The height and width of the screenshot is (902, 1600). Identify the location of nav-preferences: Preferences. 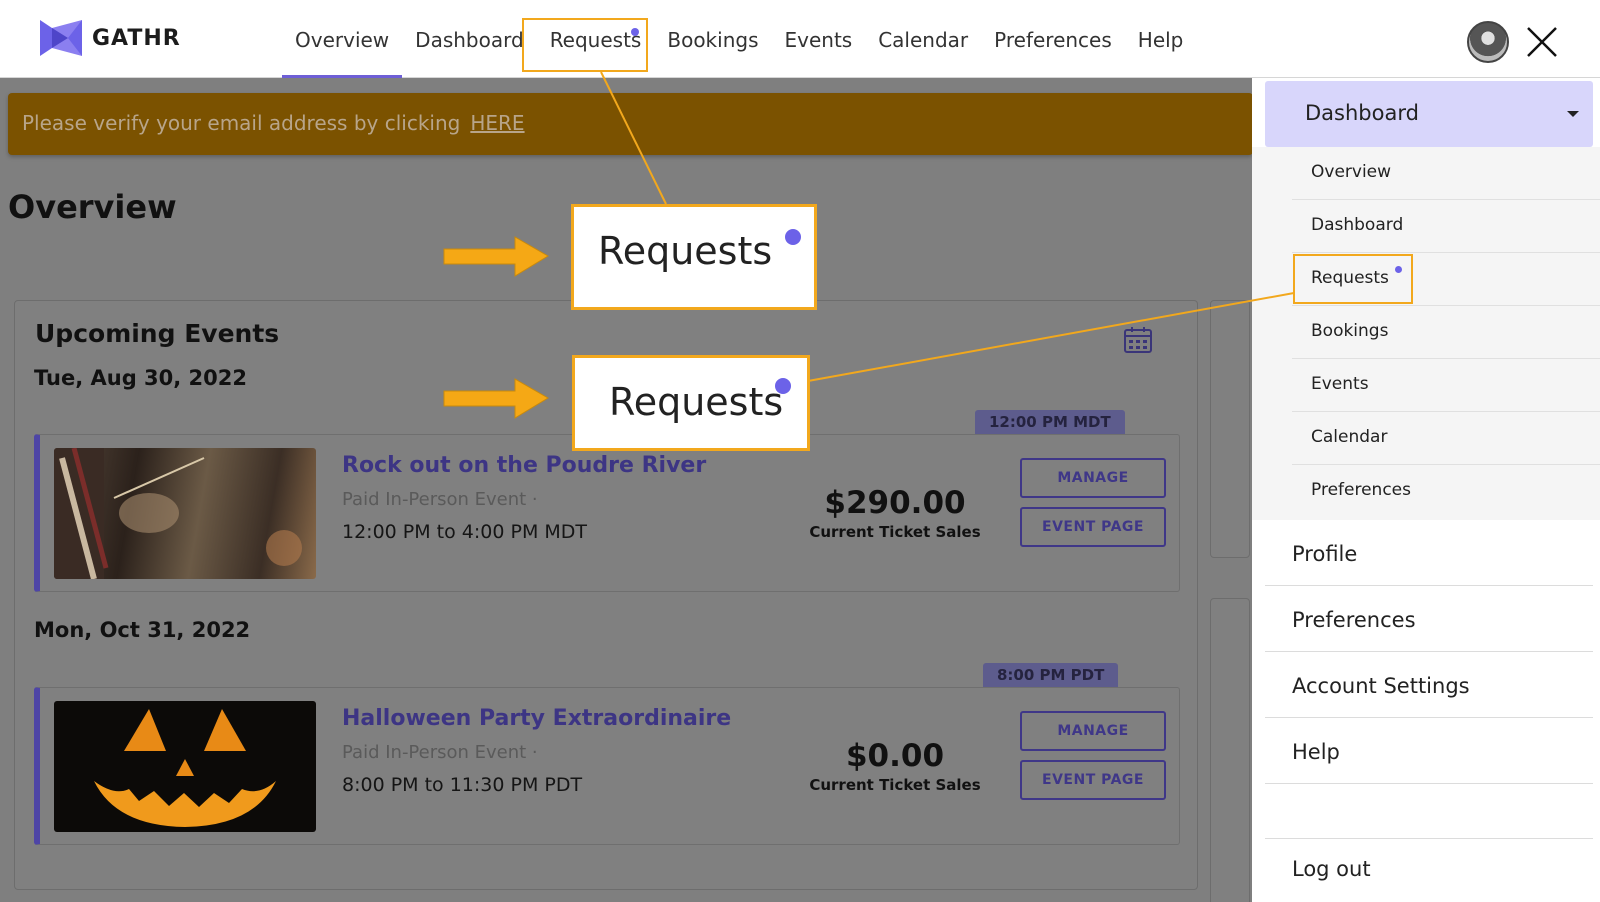
(1053, 52).